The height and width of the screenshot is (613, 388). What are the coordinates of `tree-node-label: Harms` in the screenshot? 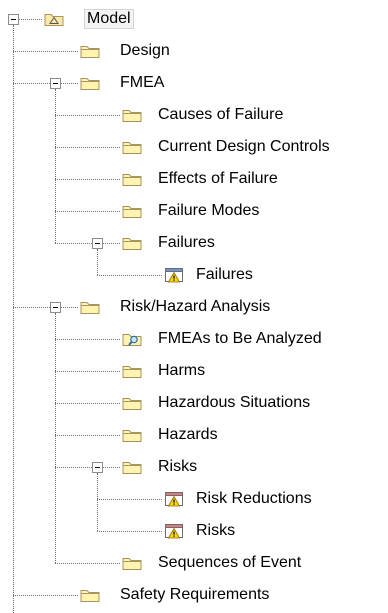 It's located at (182, 370).